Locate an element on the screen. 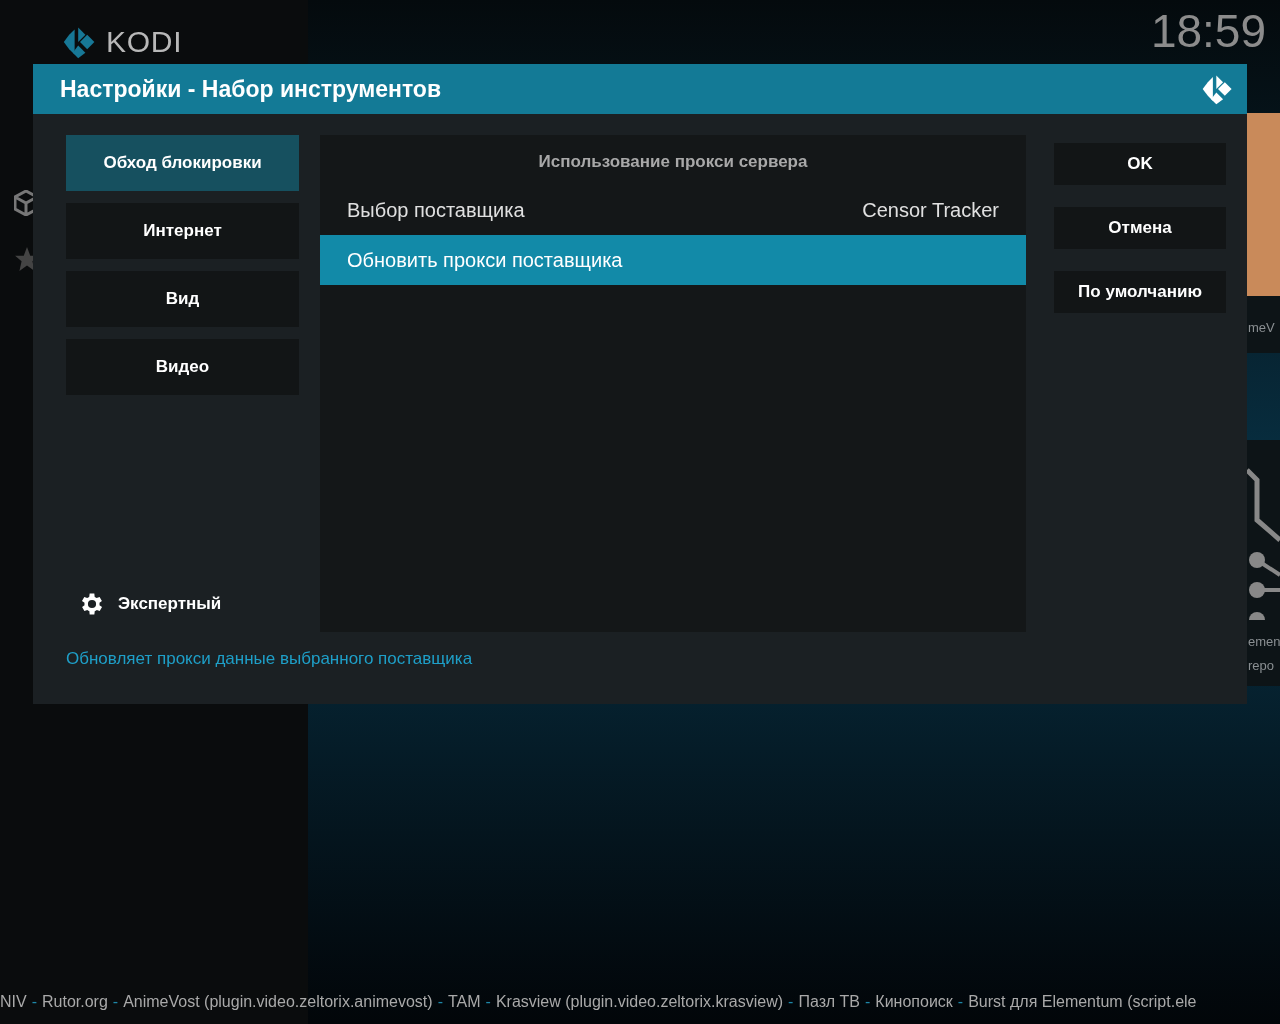 Image resolution: width=1280 pixels, height=1024 pixels. tile-label: meV is located at coordinates (1261, 328).